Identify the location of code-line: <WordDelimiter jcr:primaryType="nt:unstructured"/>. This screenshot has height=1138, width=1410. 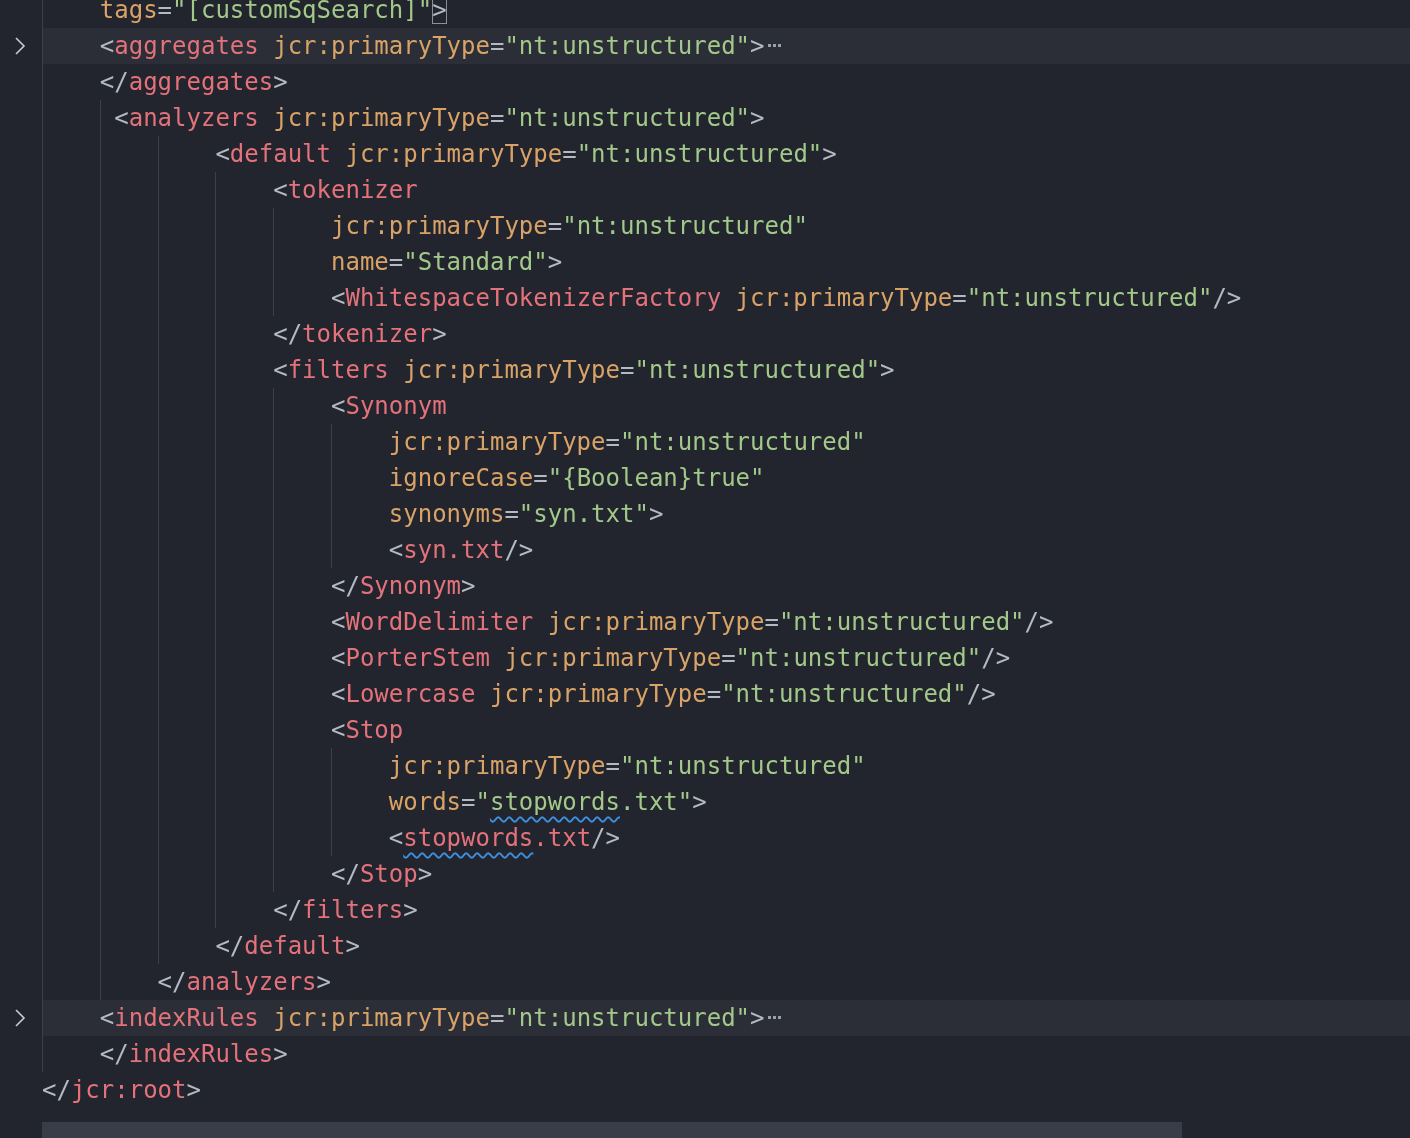
(692, 622).